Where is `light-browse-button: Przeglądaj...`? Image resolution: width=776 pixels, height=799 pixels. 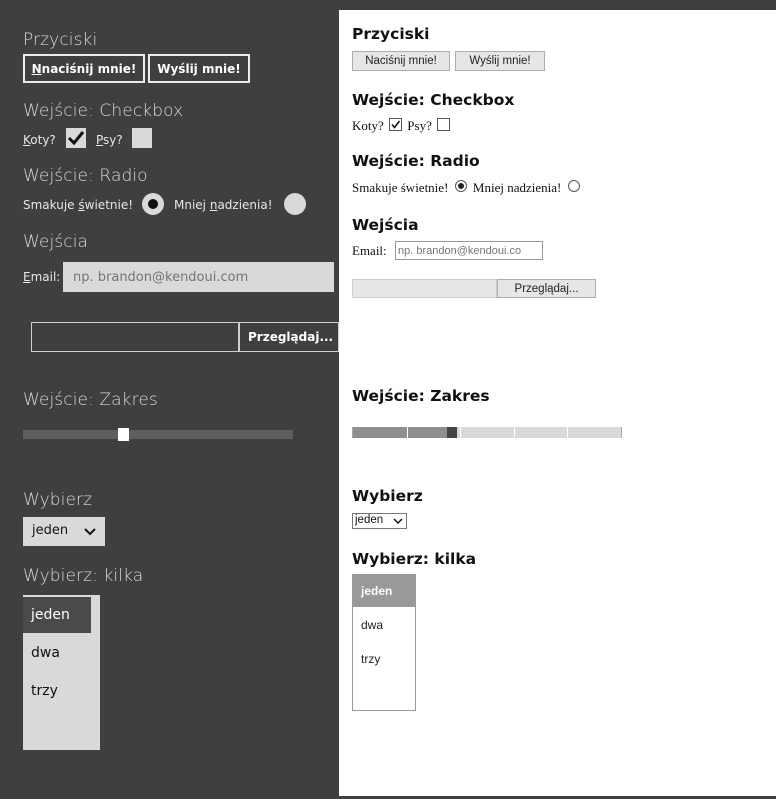
light-browse-button: Przeglądaj... is located at coordinates (546, 288).